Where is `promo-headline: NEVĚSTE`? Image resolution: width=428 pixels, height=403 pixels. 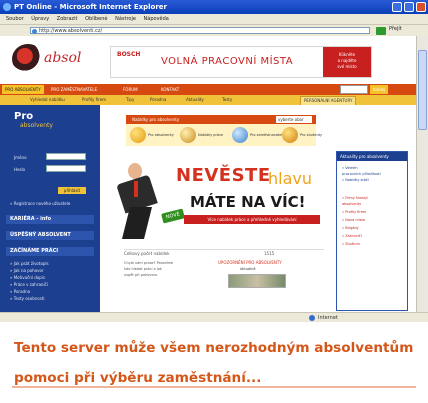 promo-headline: NEVĚSTE is located at coordinates (223, 175).